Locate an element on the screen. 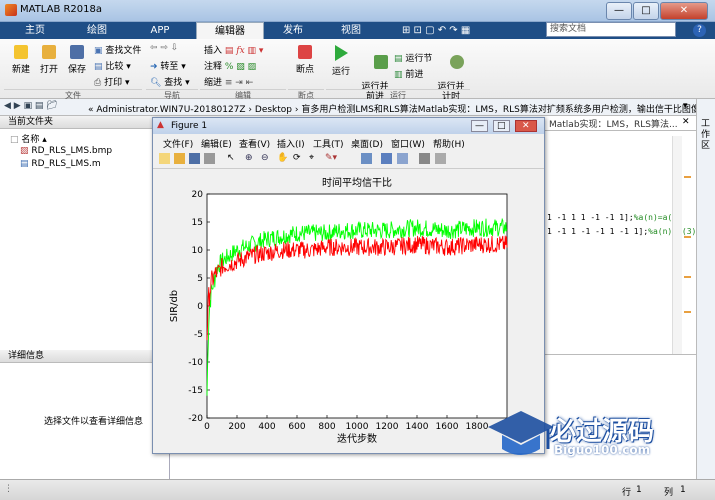 This screenshot has width=715, height=500. section-file: 文件 is located at coordinates (73, 94).